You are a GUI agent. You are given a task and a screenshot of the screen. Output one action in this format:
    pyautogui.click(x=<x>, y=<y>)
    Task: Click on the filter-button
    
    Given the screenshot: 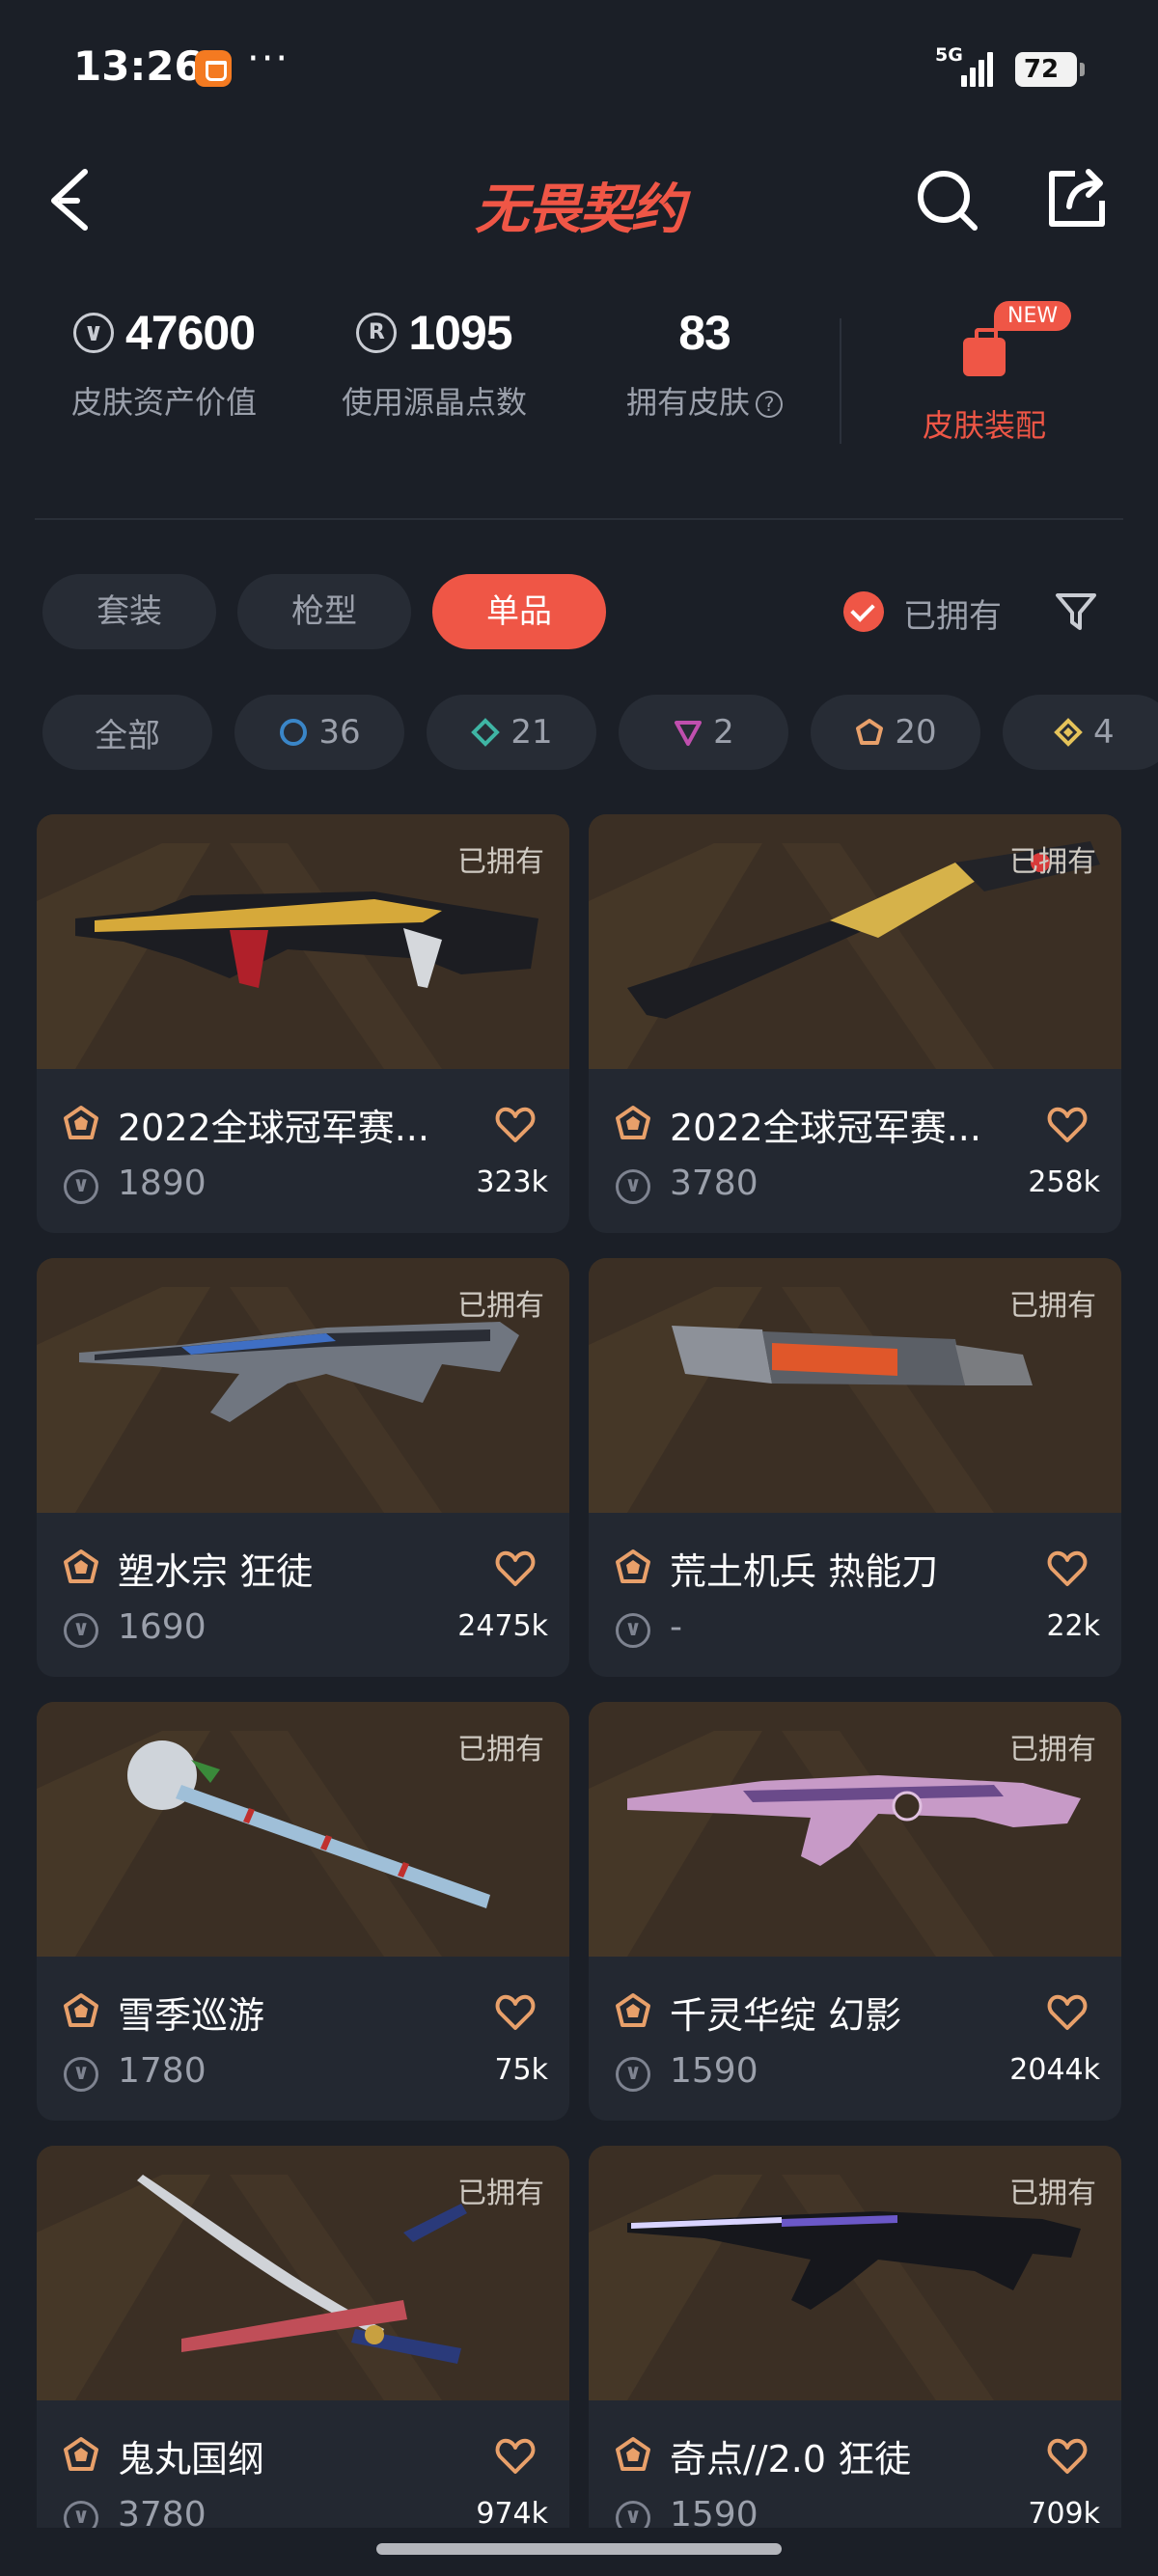 What is the action you would take?
    pyautogui.click(x=1076, y=612)
    